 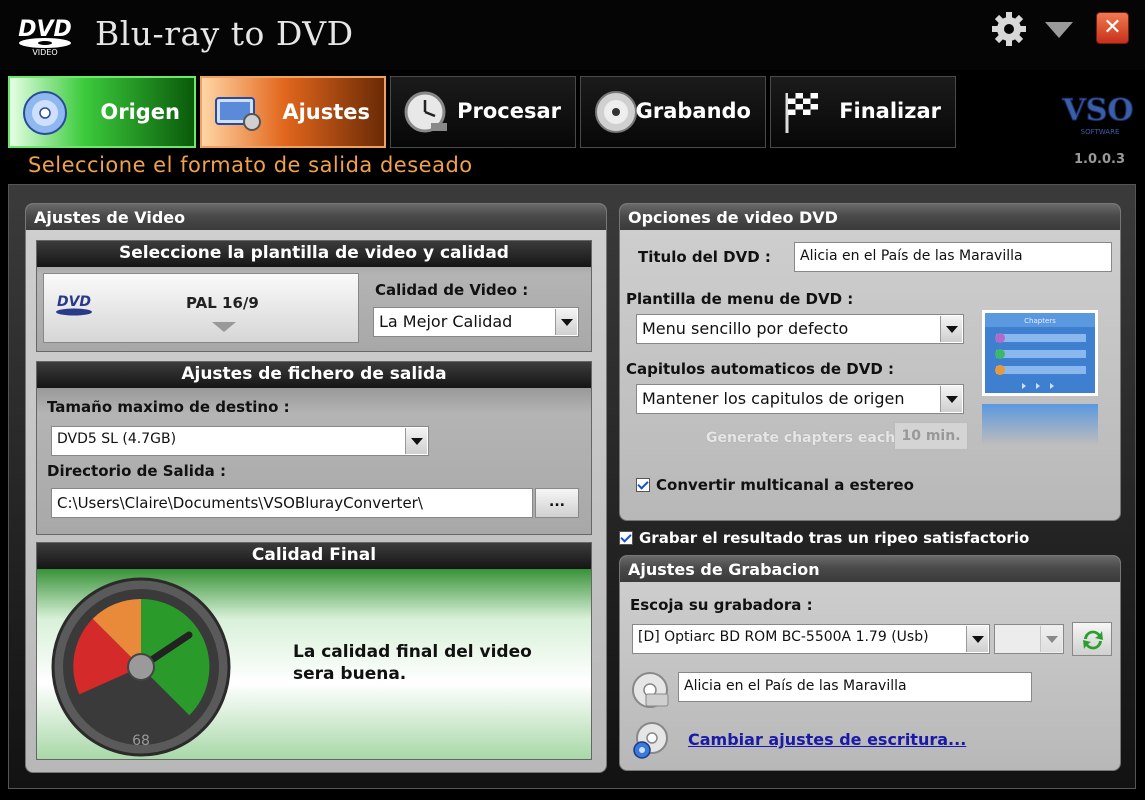 I want to click on title-bar: DVD VIDEO Blu-ray to DVD ✕, so click(x=572, y=35).